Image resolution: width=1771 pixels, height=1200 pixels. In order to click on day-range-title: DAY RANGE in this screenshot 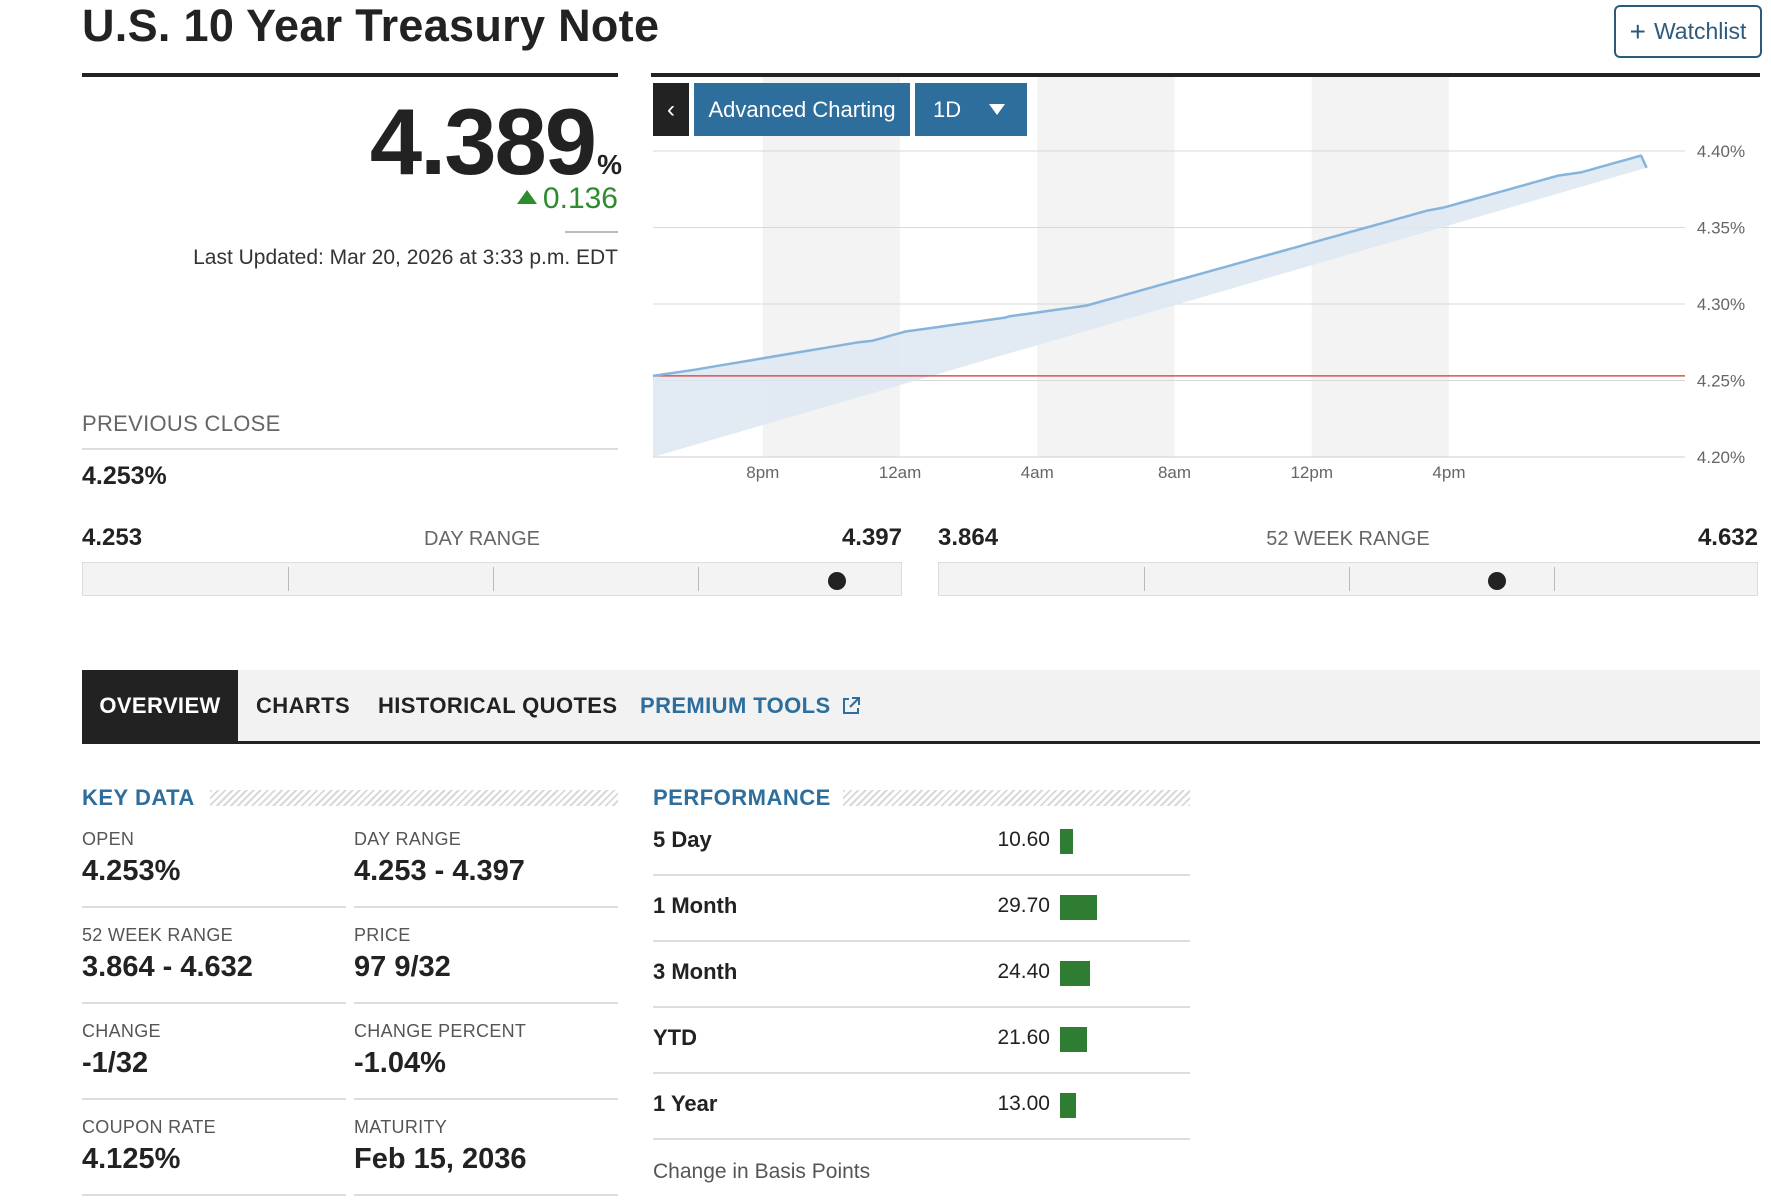, I will do `click(482, 539)`.